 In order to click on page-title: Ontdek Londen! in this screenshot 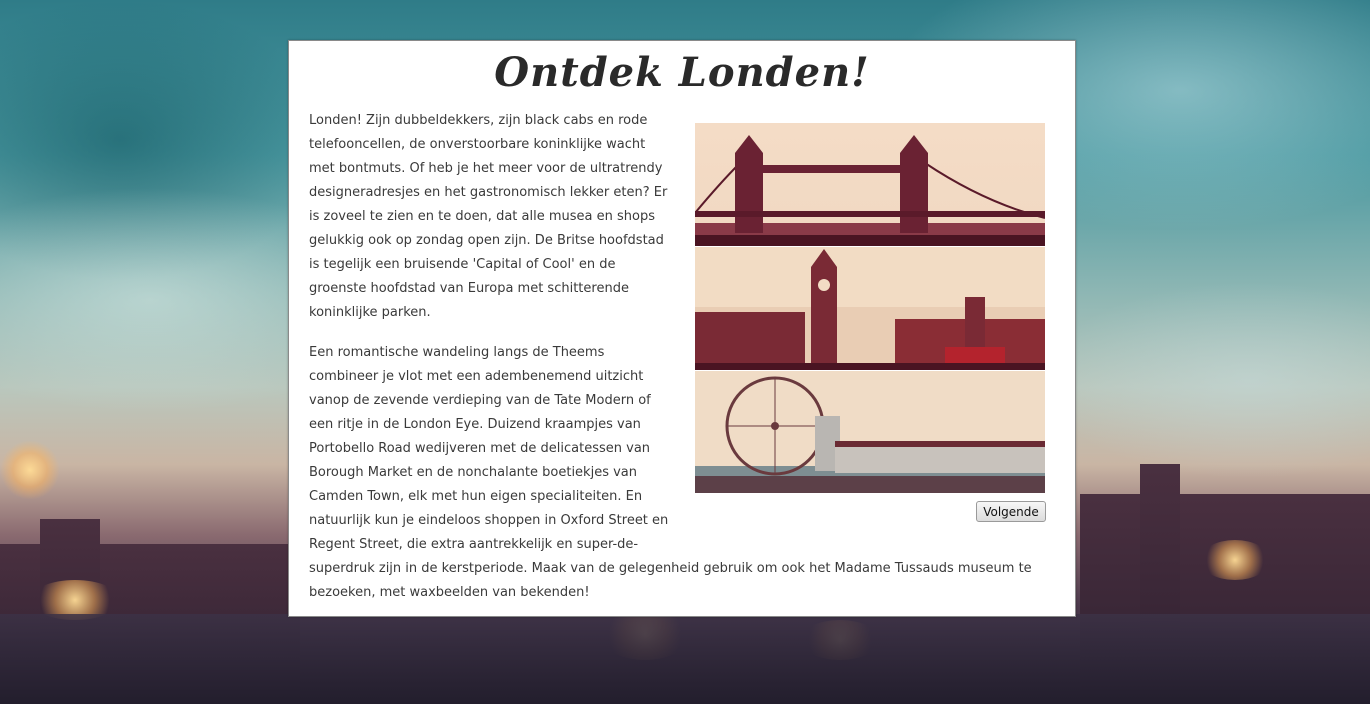, I will do `click(682, 72)`.